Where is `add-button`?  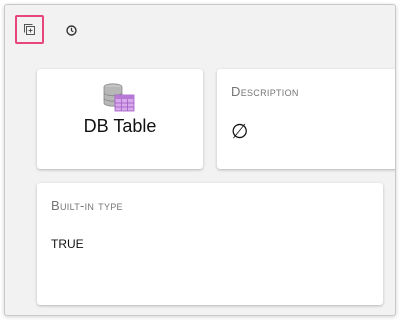
add-button is located at coordinates (29, 29).